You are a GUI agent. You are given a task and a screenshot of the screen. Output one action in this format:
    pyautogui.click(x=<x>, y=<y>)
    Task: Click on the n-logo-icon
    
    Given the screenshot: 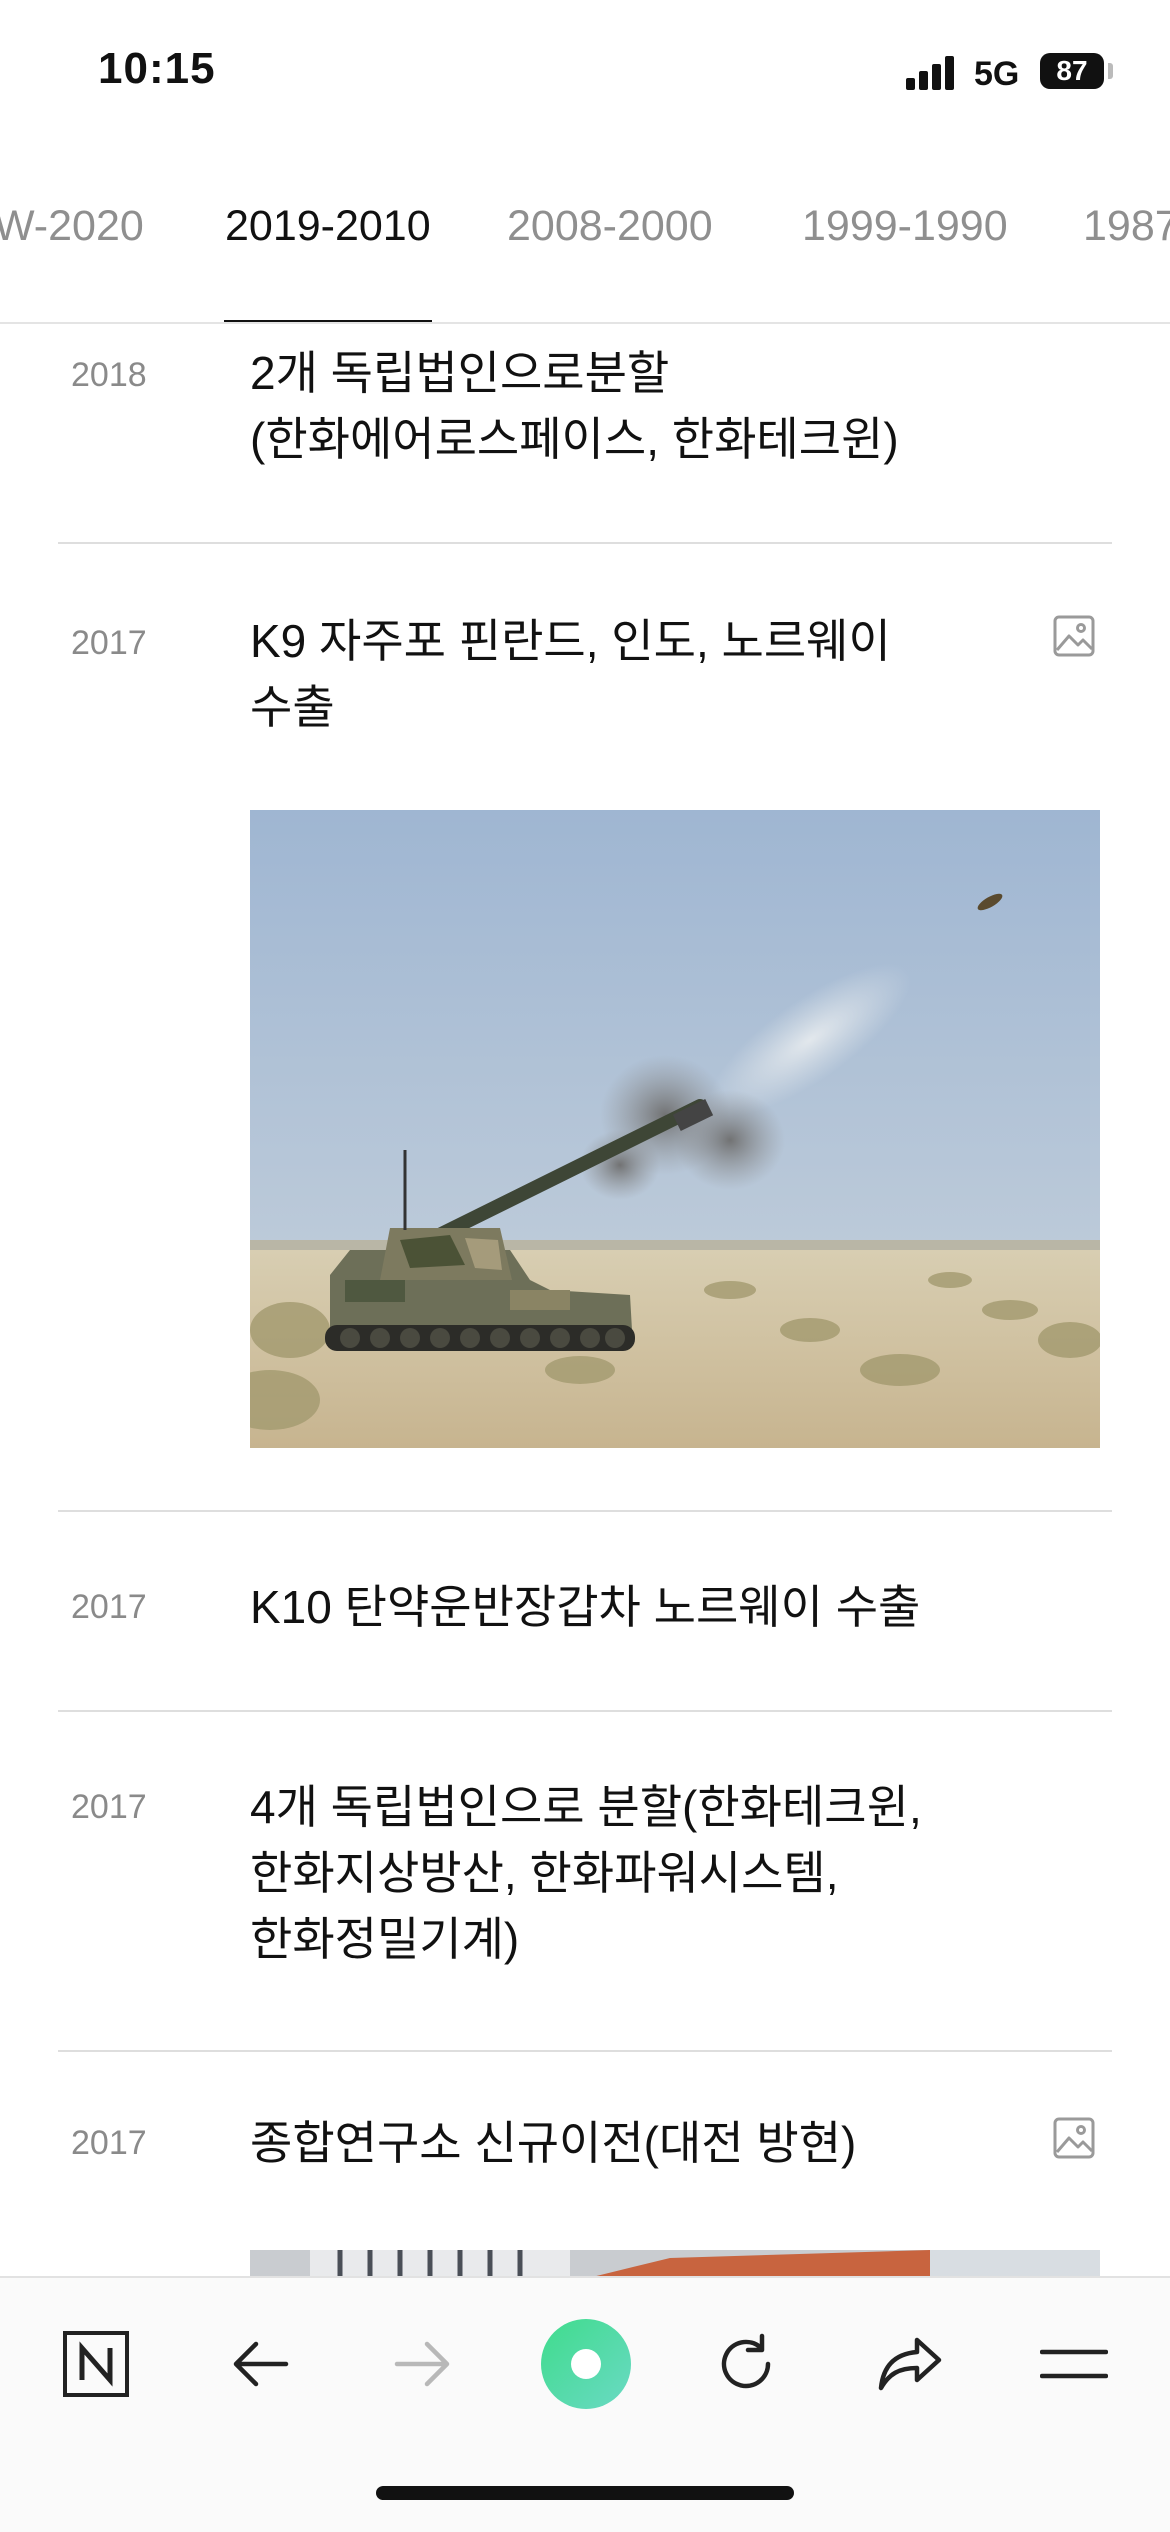 What is the action you would take?
    pyautogui.click(x=96, y=2364)
    